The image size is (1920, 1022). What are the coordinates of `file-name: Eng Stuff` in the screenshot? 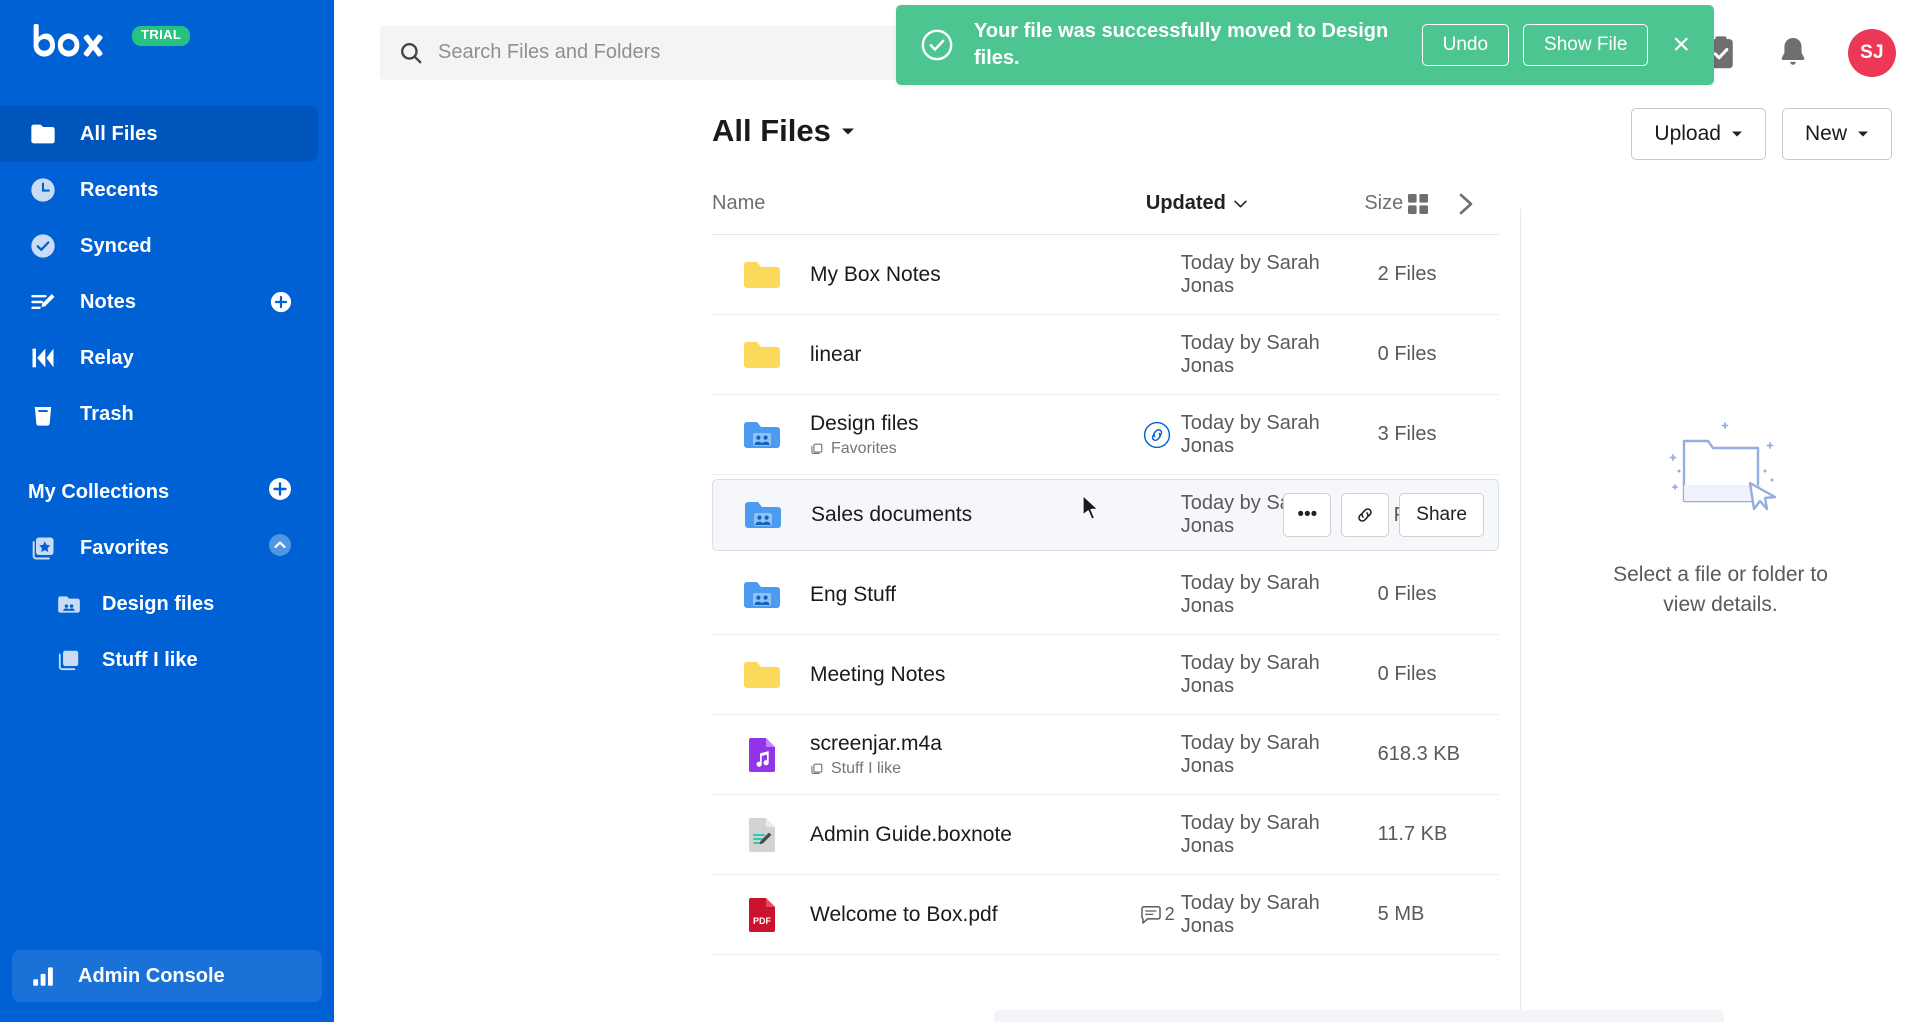 It's located at (853, 594).